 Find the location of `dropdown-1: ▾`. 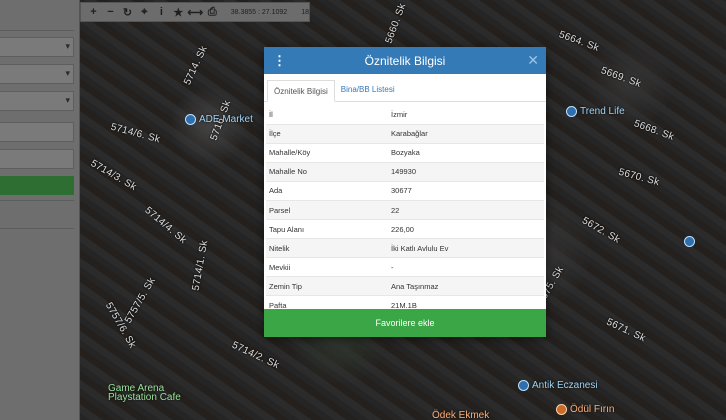

dropdown-1: ▾ is located at coordinates (37, 47).